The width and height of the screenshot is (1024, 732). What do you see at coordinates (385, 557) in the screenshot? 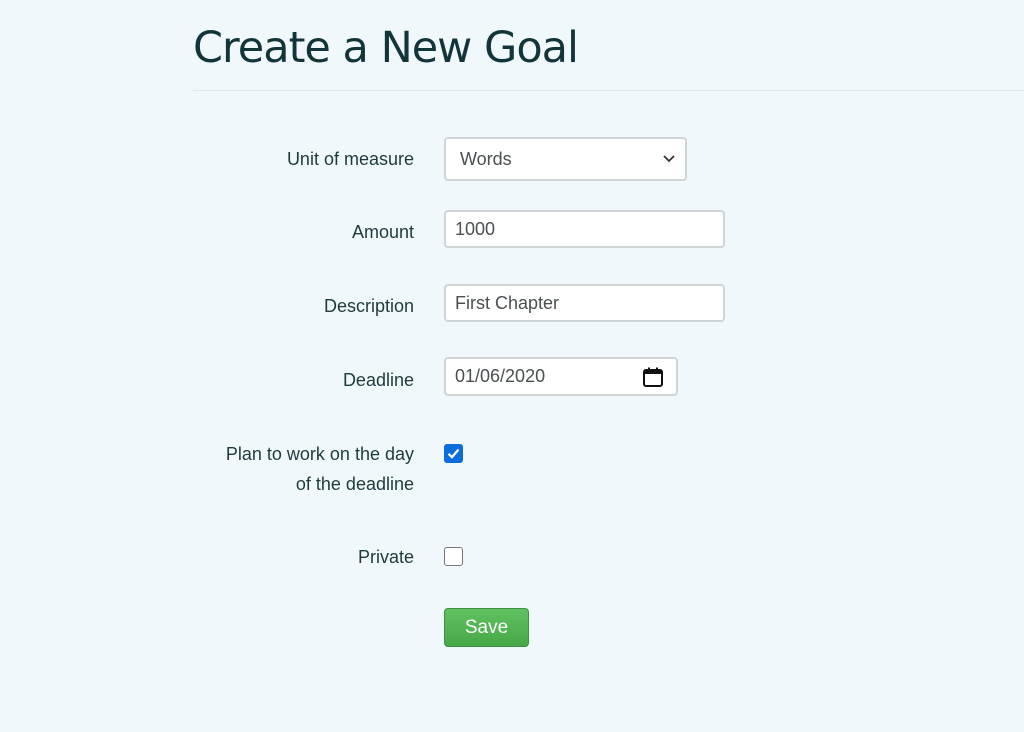
I see `private-label: Private` at bounding box center [385, 557].